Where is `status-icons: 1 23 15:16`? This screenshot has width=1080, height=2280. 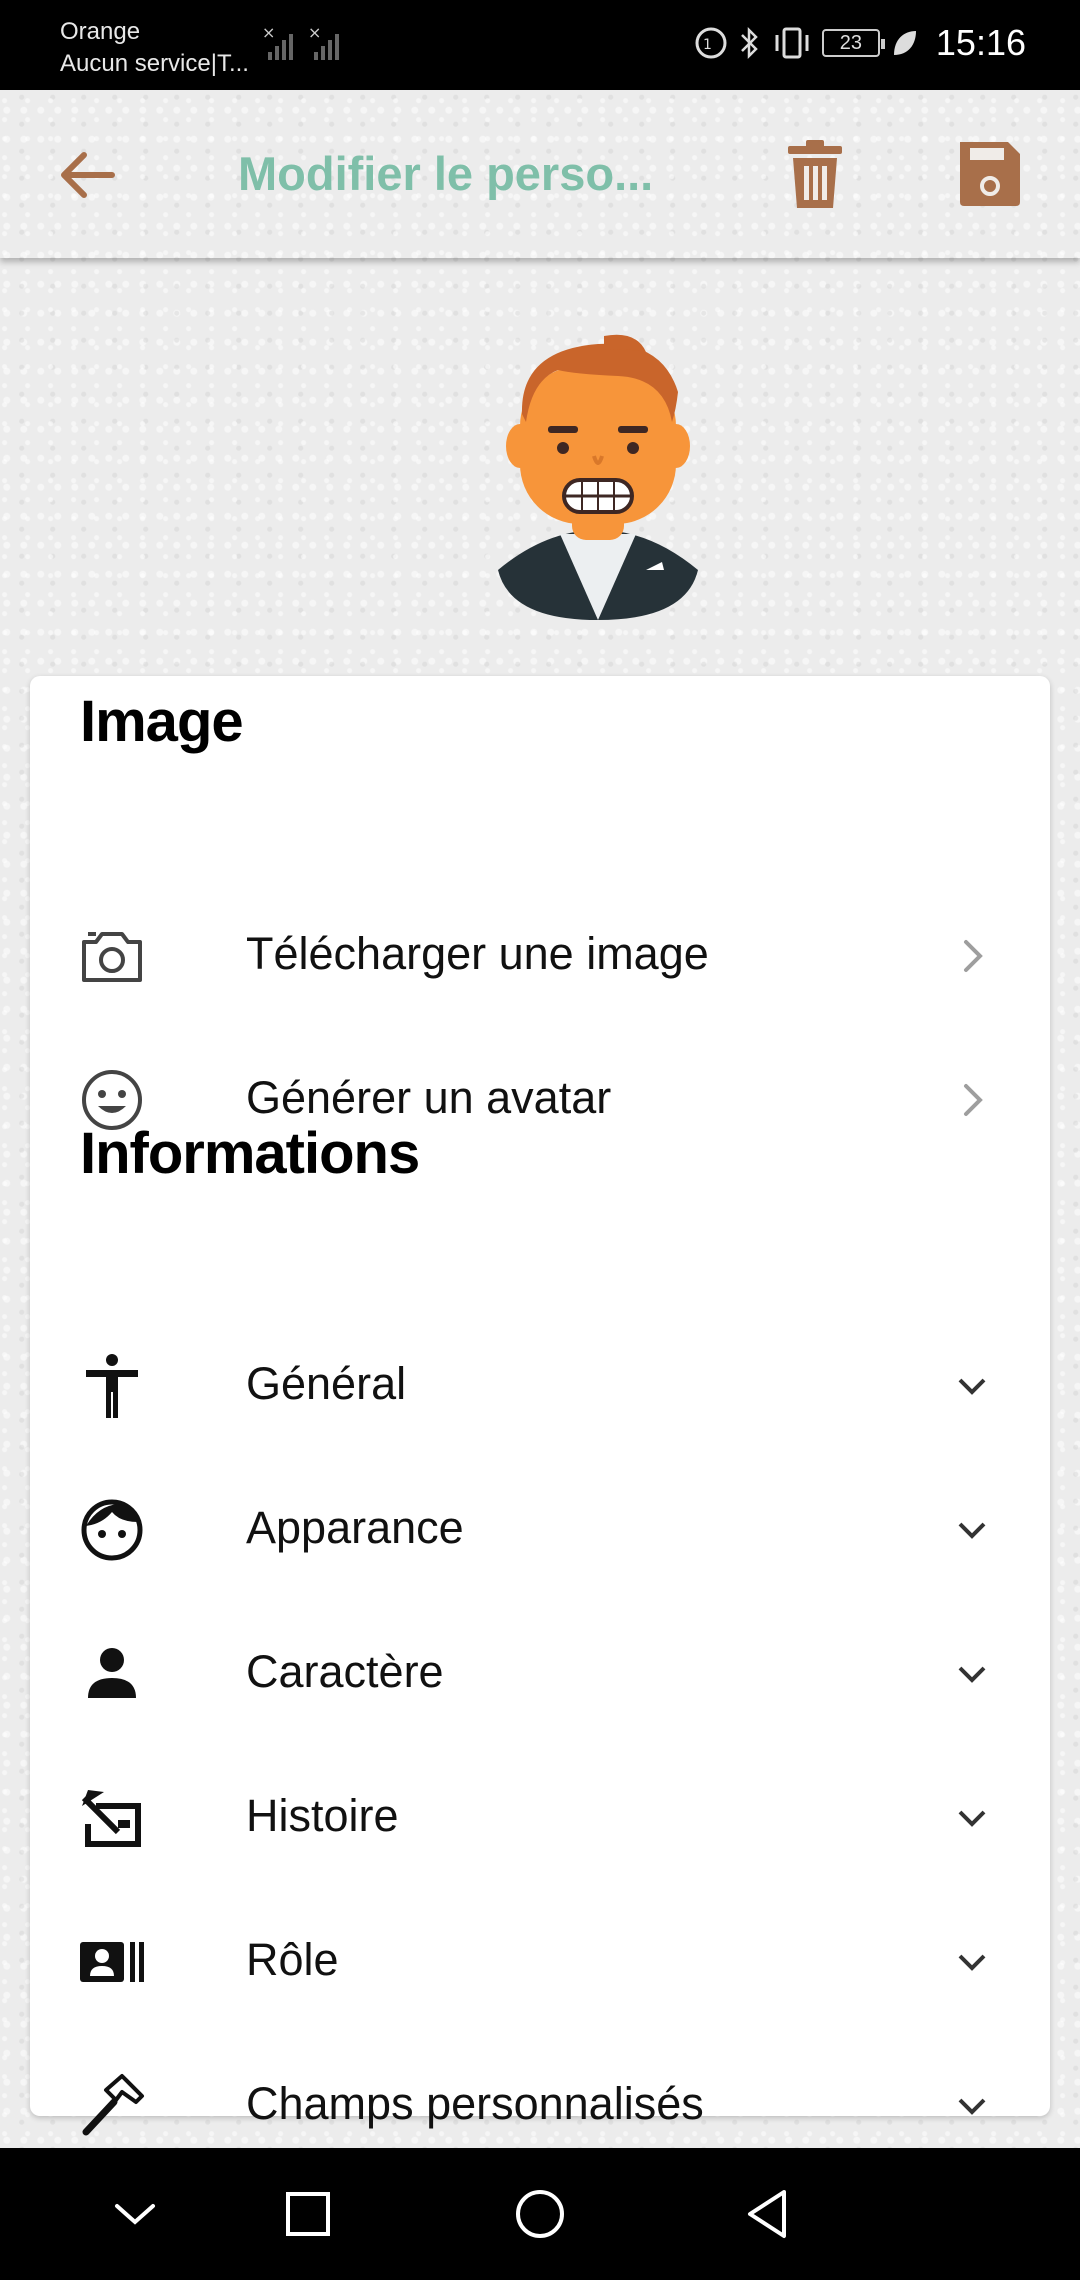
status-icons: 1 23 15:16 is located at coordinates (860, 43).